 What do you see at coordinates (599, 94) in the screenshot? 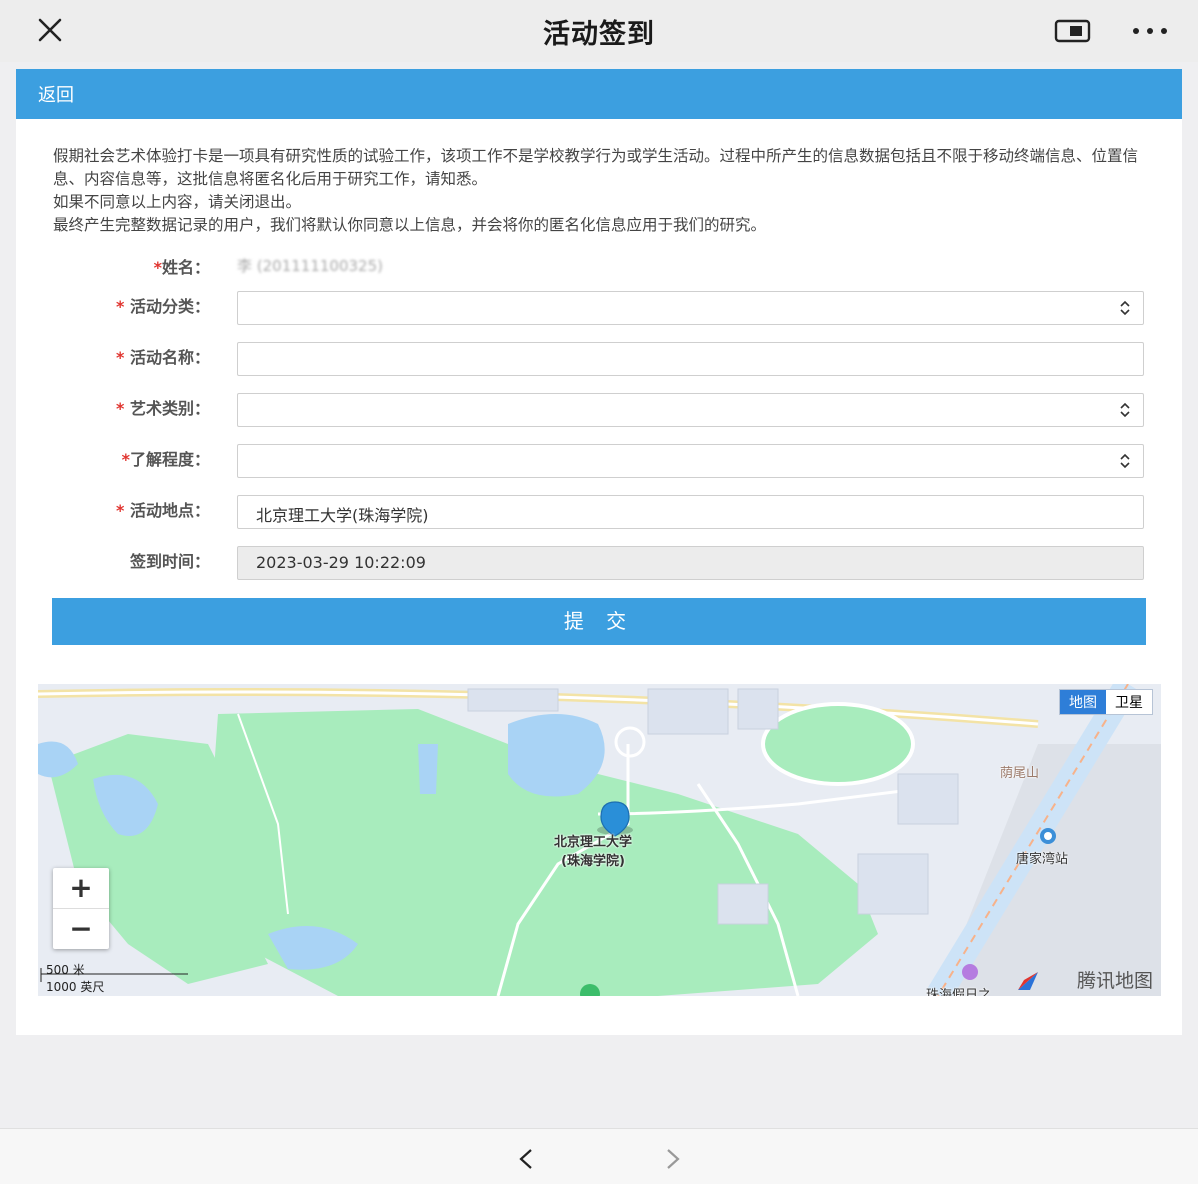
I see `nav-bar: 返回` at bounding box center [599, 94].